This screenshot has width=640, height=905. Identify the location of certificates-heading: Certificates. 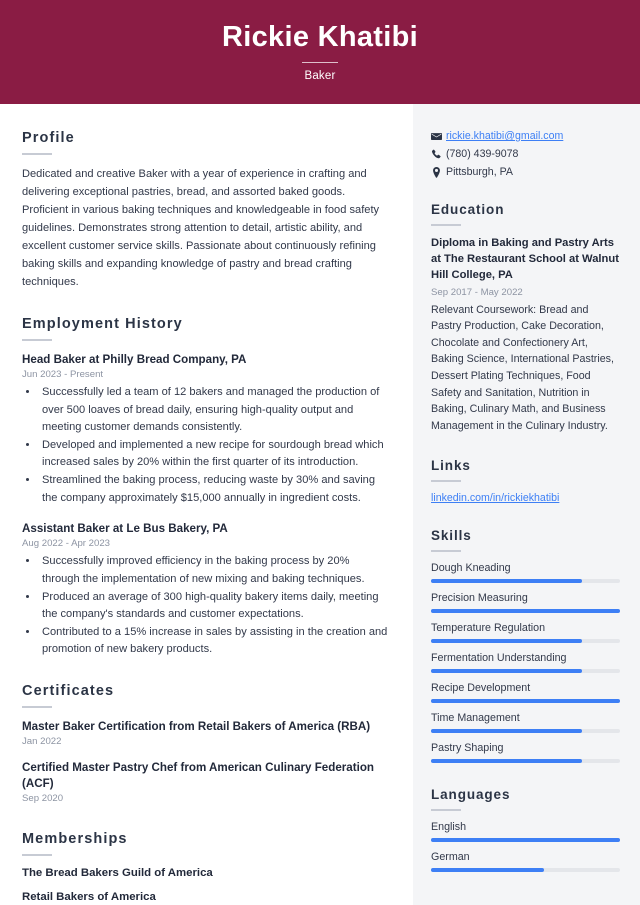
(68, 690).